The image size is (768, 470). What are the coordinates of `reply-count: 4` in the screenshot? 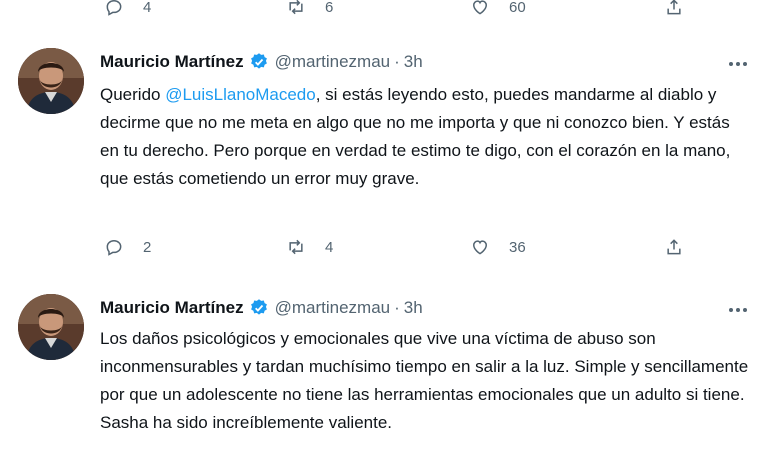 It's located at (147, 8).